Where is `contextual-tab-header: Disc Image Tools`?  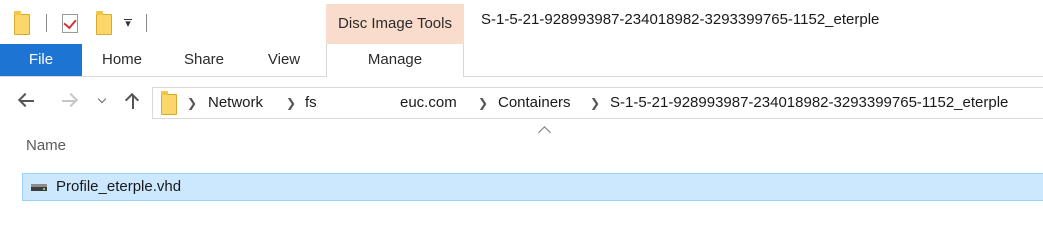 contextual-tab-header: Disc Image Tools is located at coordinates (395, 24).